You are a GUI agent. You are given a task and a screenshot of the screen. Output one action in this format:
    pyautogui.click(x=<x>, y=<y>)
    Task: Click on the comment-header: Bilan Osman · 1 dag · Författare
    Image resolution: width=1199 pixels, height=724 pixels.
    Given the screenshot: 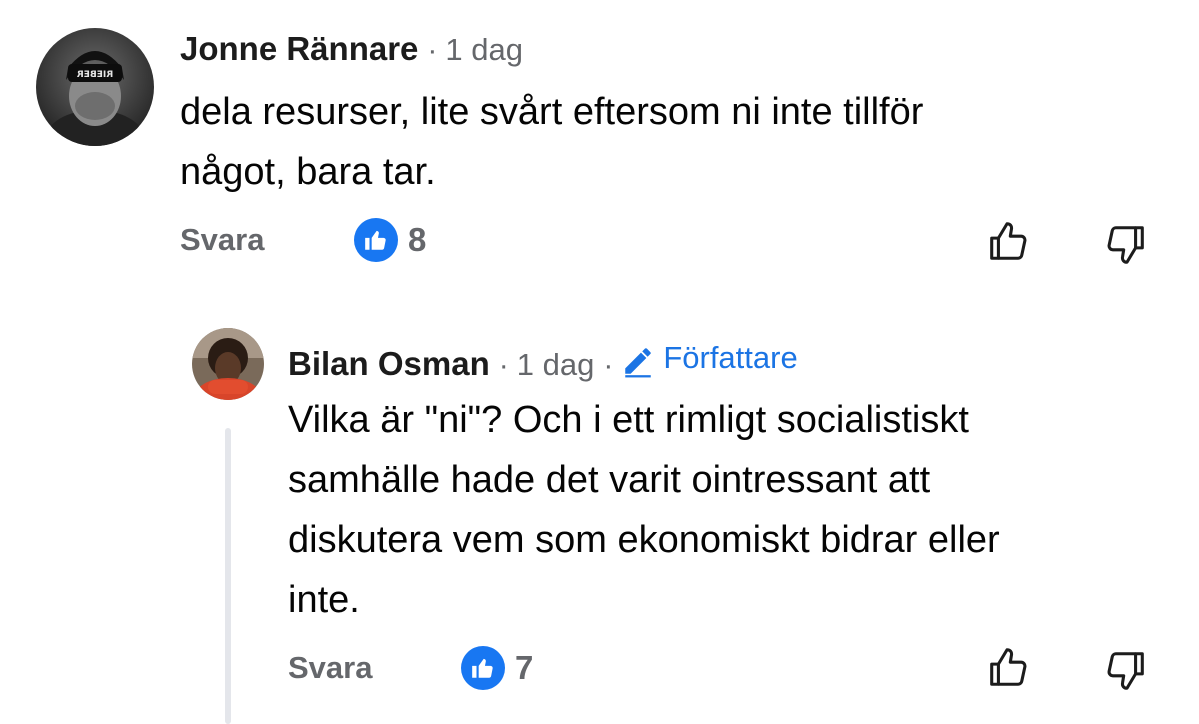 What is the action you would take?
    pyautogui.click(x=543, y=361)
    